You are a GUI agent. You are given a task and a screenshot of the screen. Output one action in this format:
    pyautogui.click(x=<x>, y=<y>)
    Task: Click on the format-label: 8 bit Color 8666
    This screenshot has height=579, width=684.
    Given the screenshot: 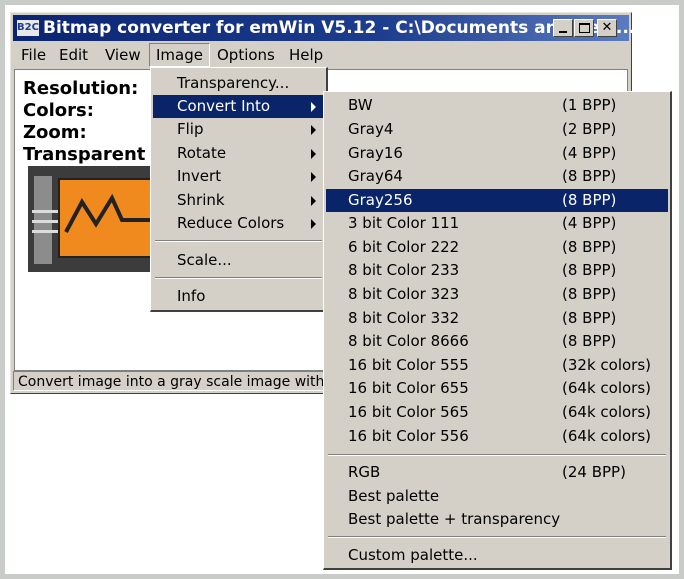 What is the action you would take?
    pyautogui.click(x=408, y=341)
    